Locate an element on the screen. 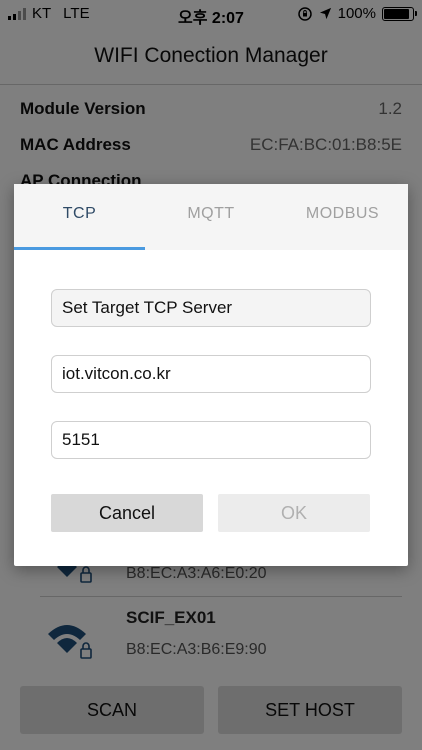 This screenshot has height=750, width=422. cancel-button: Cancel is located at coordinates (127, 513).